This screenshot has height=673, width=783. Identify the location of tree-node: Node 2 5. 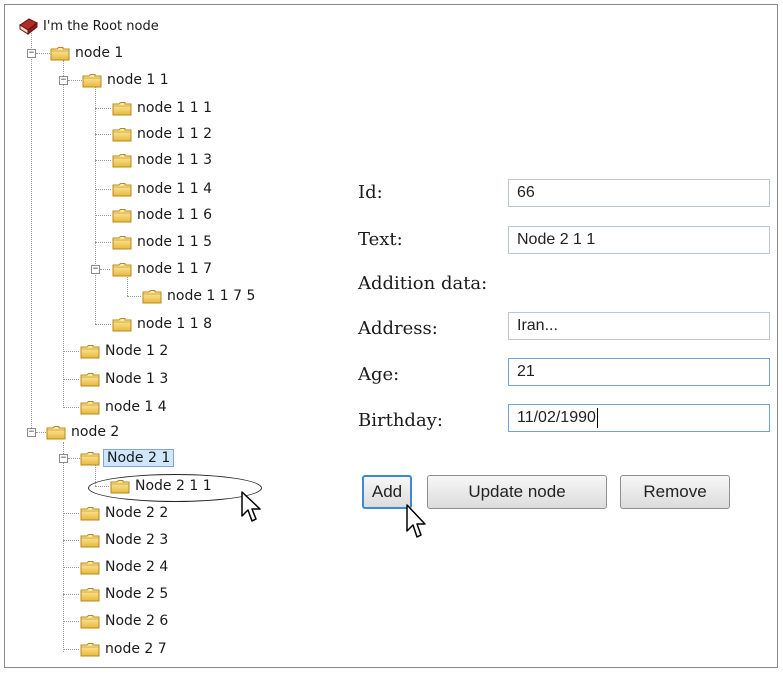
(125, 594).